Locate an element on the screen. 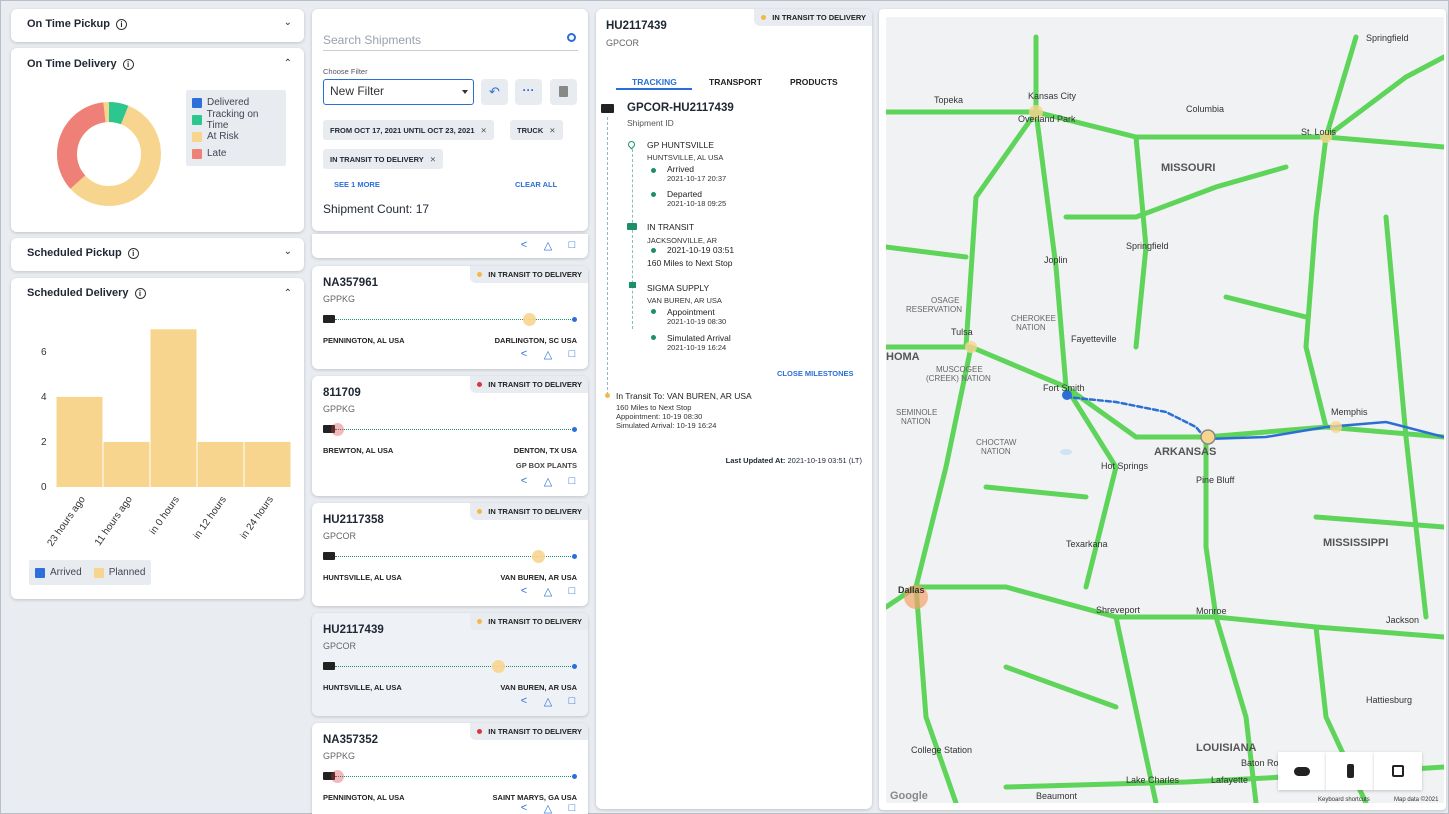 The width and height of the screenshot is (1449, 814). current-position-marker is located at coordinates (539, 556).